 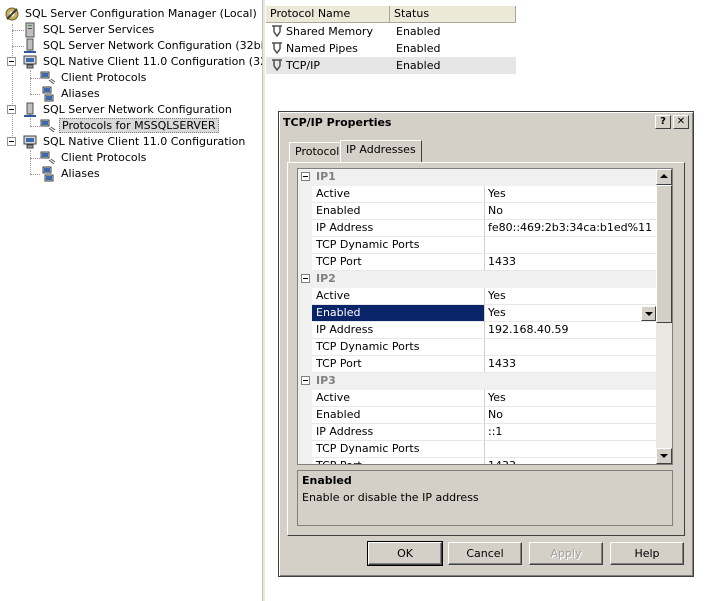 What do you see at coordinates (381, 151) in the screenshot?
I see `tab-ip-addresses: IP Addresses` at bounding box center [381, 151].